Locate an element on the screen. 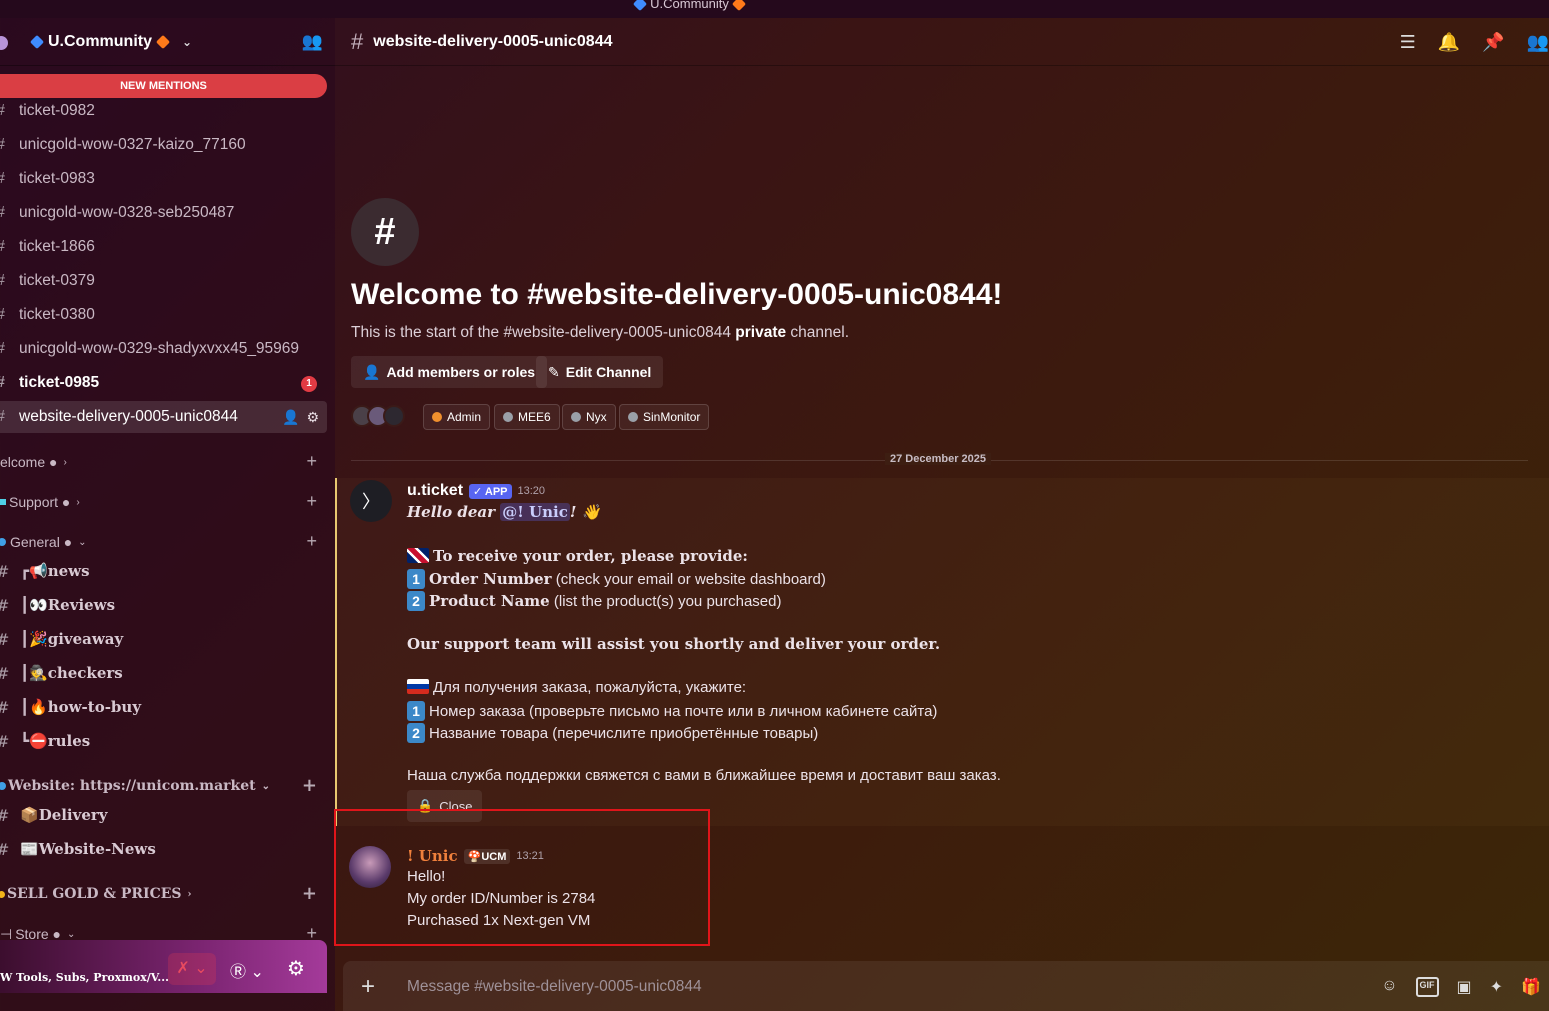  sidebar-channel: # ticket-0379 is located at coordinates (163, 281).